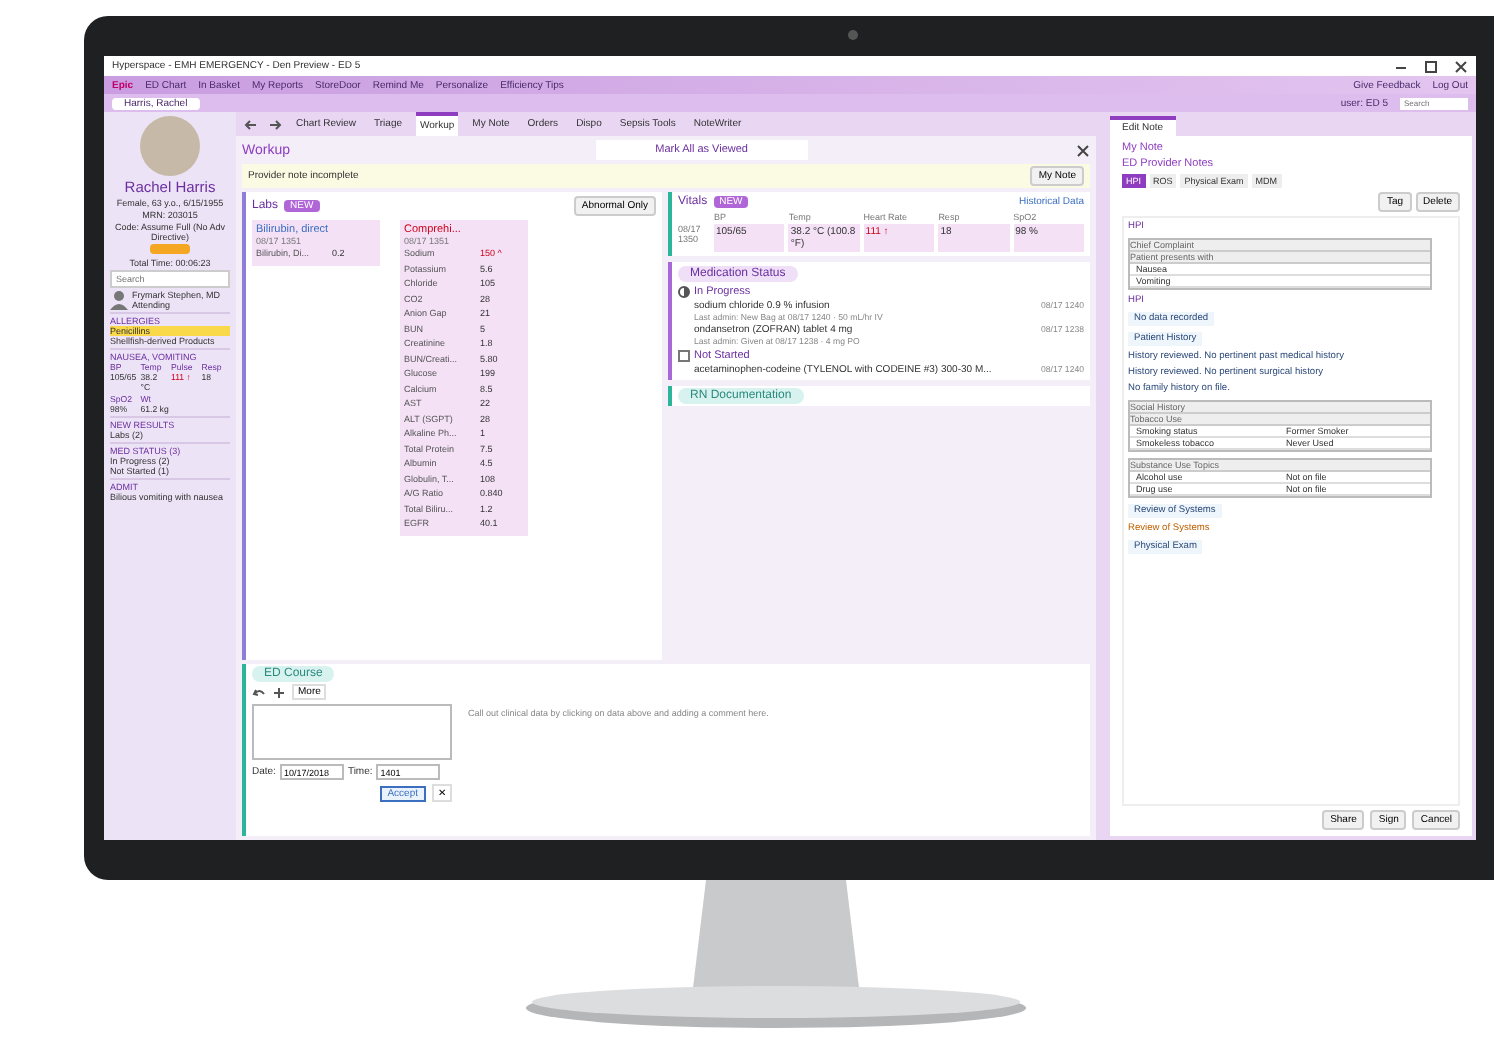 The width and height of the screenshot is (1494, 1042). I want to click on isolation-badge, so click(170, 249).